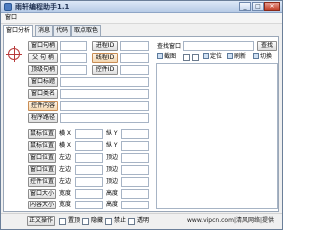 The width and height of the screenshot is (320, 240). I want to click on tab-code: 代码, so click(62, 30).